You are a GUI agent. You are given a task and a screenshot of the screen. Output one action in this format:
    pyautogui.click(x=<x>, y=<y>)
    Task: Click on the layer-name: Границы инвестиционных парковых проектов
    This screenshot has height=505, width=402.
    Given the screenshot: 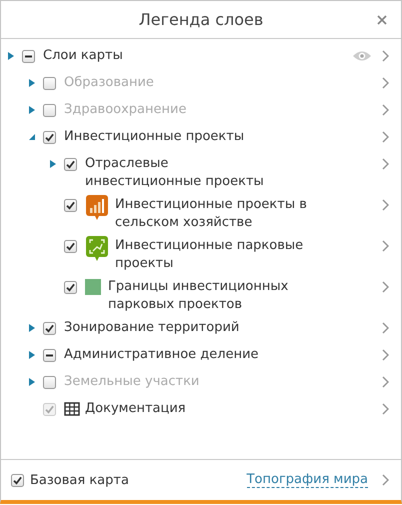 What is the action you would take?
    pyautogui.click(x=208, y=296)
    